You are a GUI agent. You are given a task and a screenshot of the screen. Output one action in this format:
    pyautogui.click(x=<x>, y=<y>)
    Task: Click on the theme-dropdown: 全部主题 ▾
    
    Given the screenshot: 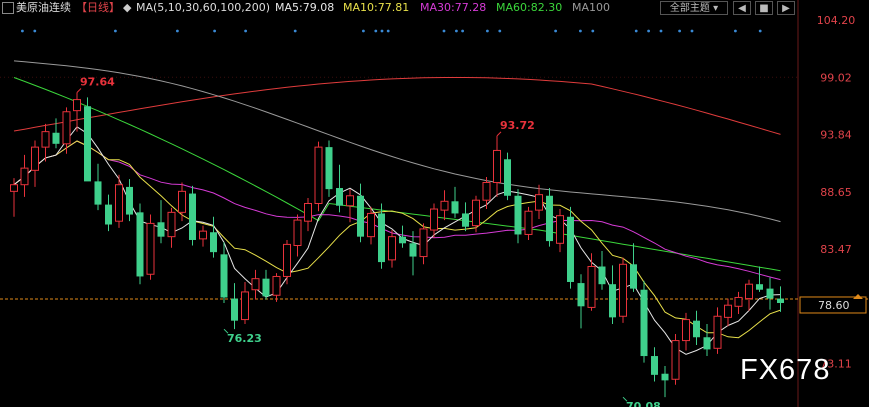 What is the action you would take?
    pyautogui.click(x=694, y=8)
    